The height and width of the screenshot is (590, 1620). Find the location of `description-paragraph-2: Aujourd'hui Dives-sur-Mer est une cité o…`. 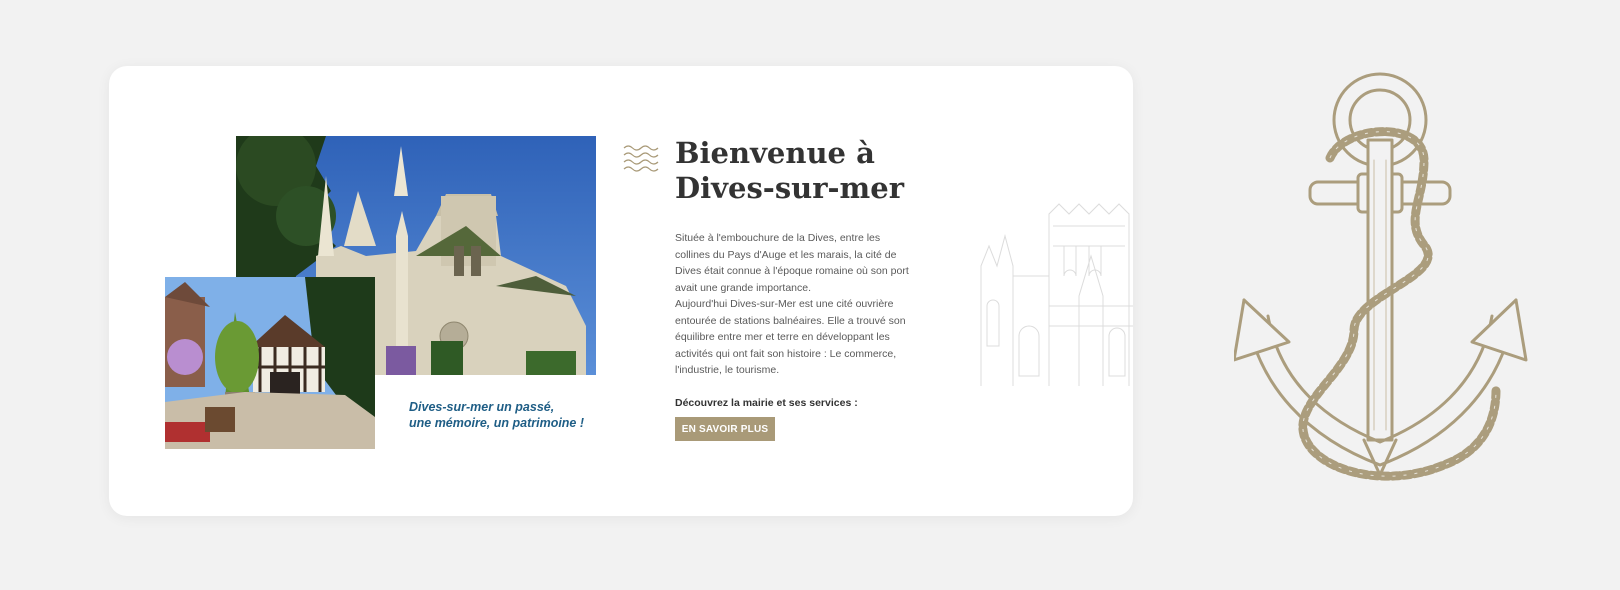

description-paragraph-2: Aujourd'hui Dives-sur-Mer est une cité o… is located at coordinates (790, 337).